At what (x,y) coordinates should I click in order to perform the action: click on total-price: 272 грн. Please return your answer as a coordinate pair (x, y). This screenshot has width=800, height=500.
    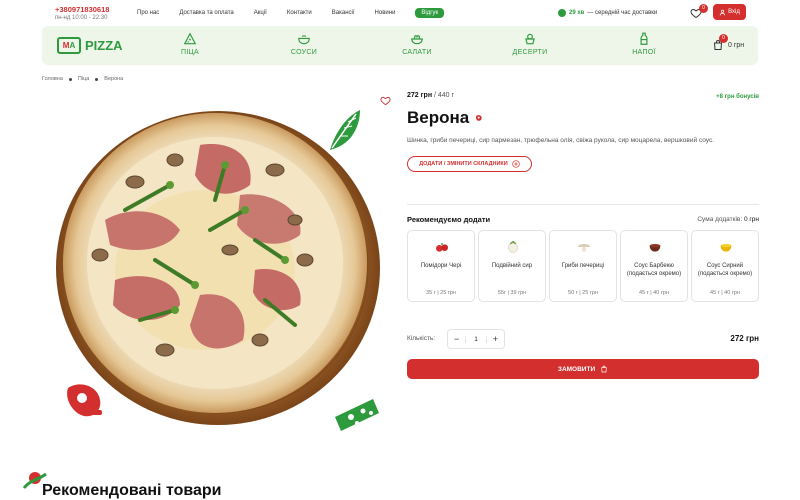
    Looking at the image, I should click on (744, 338).